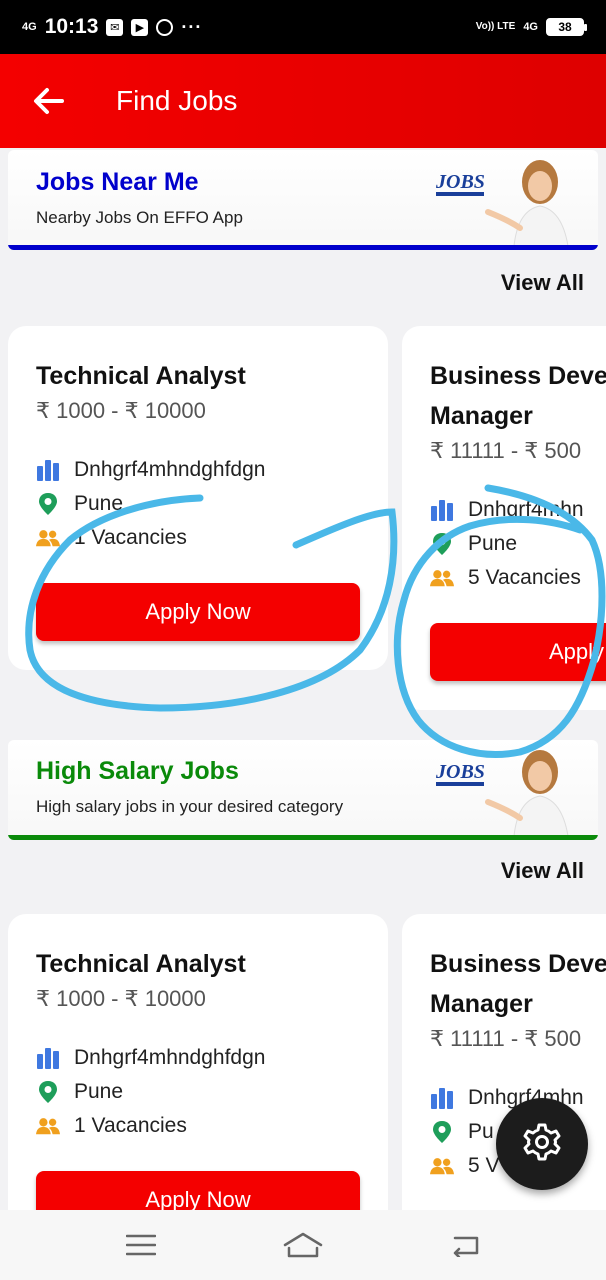  Describe the element at coordinates (465, 1166) in the screenshot. I see `vacancies-row: 5 V` at that location.